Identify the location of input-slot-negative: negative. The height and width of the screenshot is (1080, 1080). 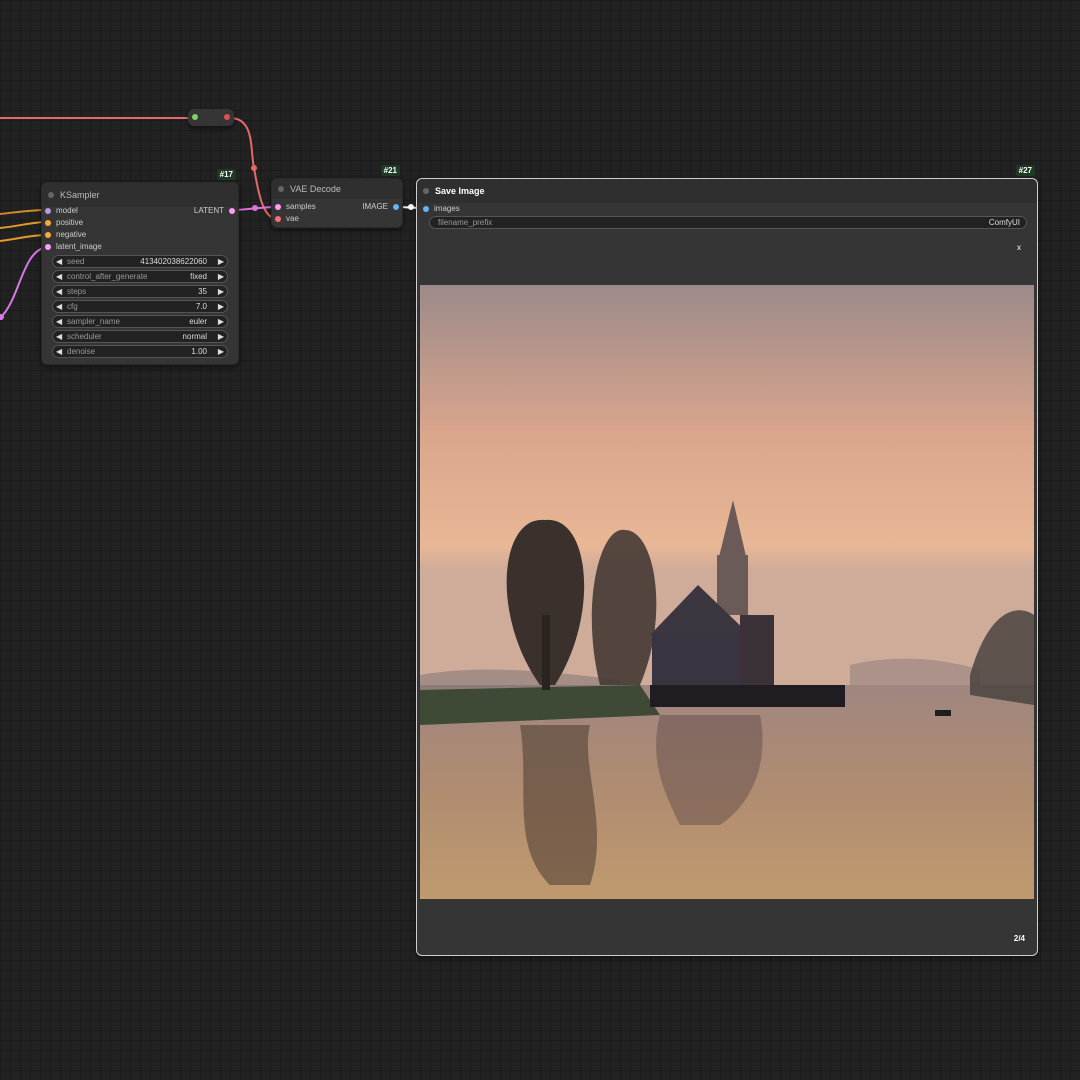
(65, 235).